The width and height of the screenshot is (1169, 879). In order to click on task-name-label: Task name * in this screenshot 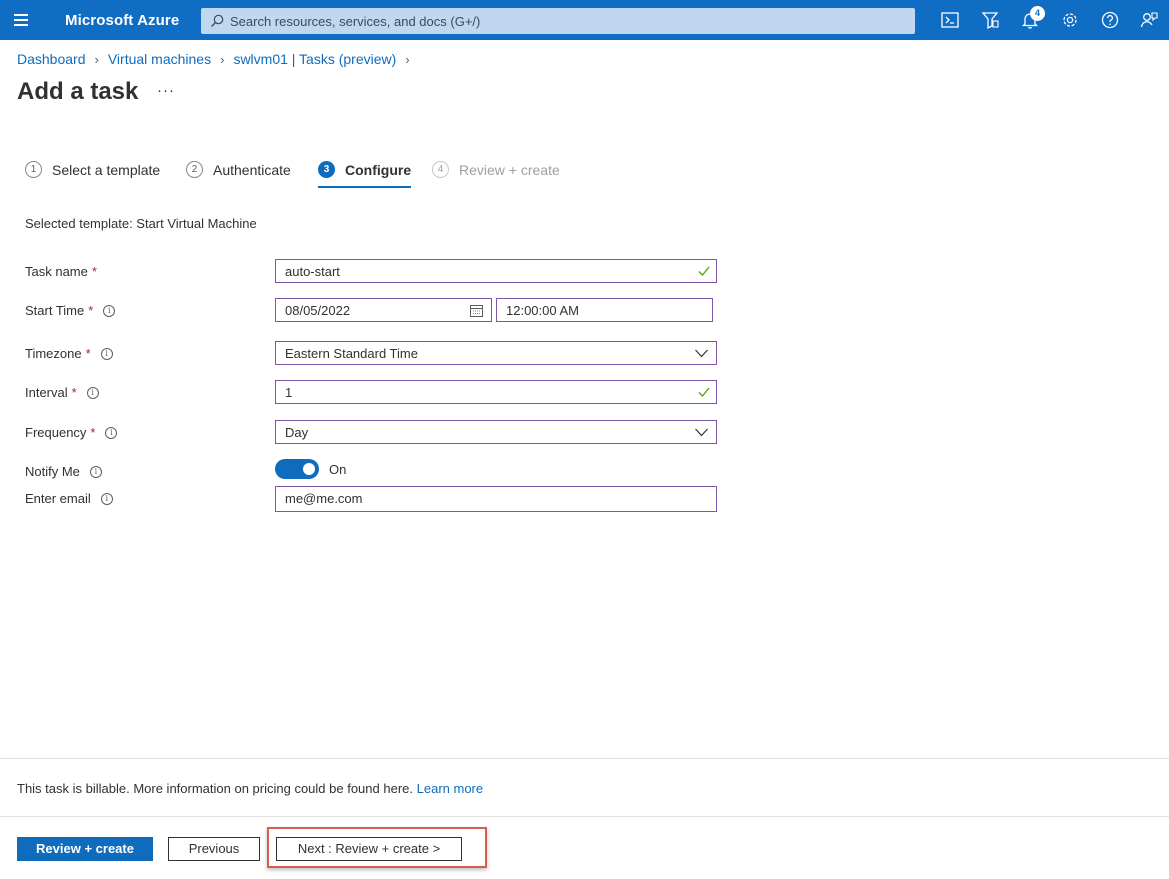, I will do `click(61, 271)`.